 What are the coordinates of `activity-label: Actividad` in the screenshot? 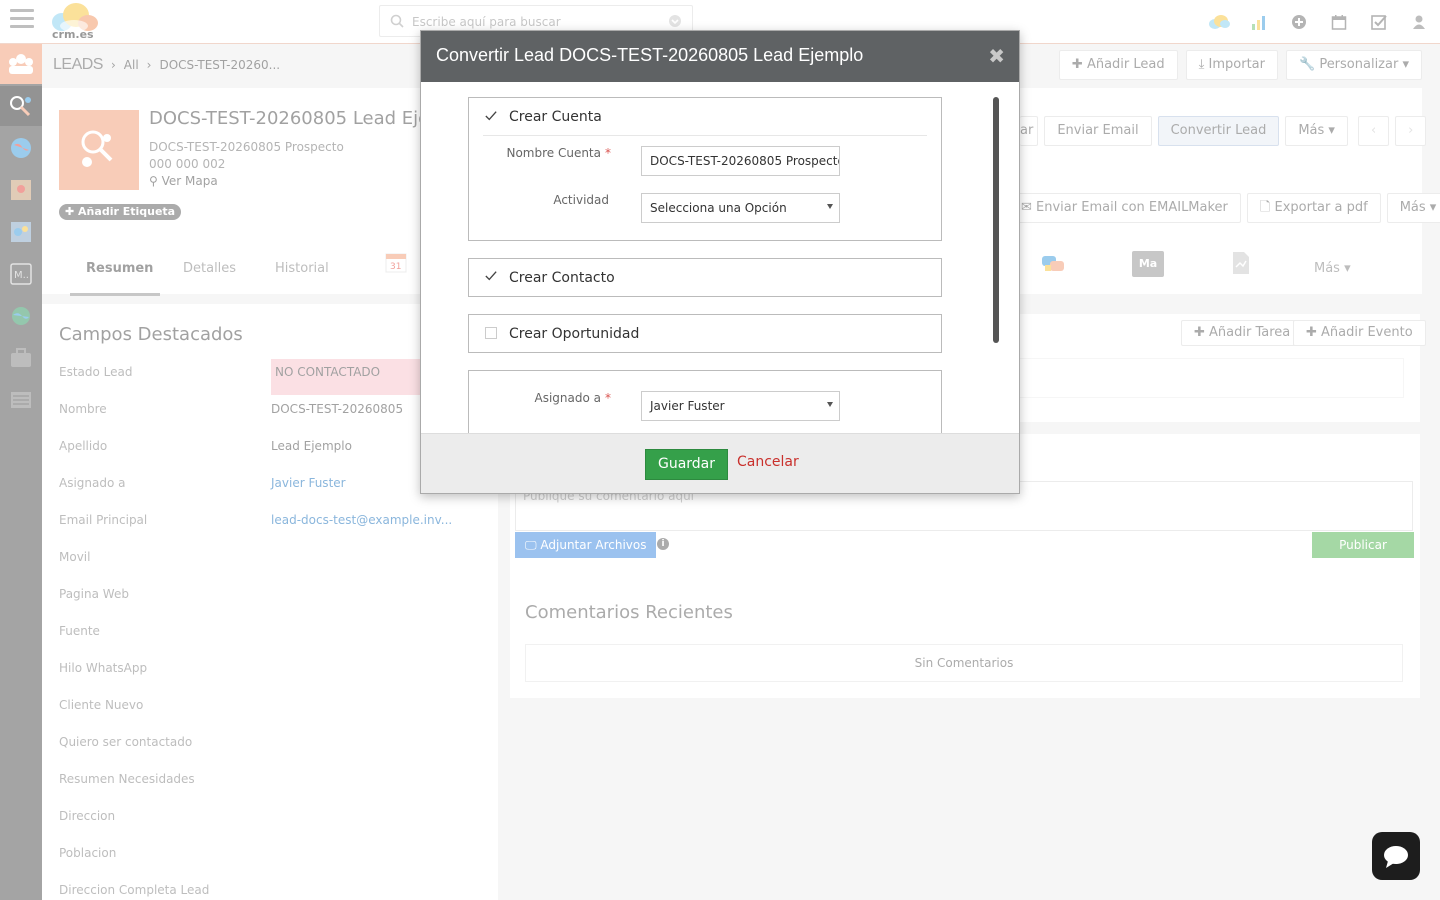 It's located at (581, 200).